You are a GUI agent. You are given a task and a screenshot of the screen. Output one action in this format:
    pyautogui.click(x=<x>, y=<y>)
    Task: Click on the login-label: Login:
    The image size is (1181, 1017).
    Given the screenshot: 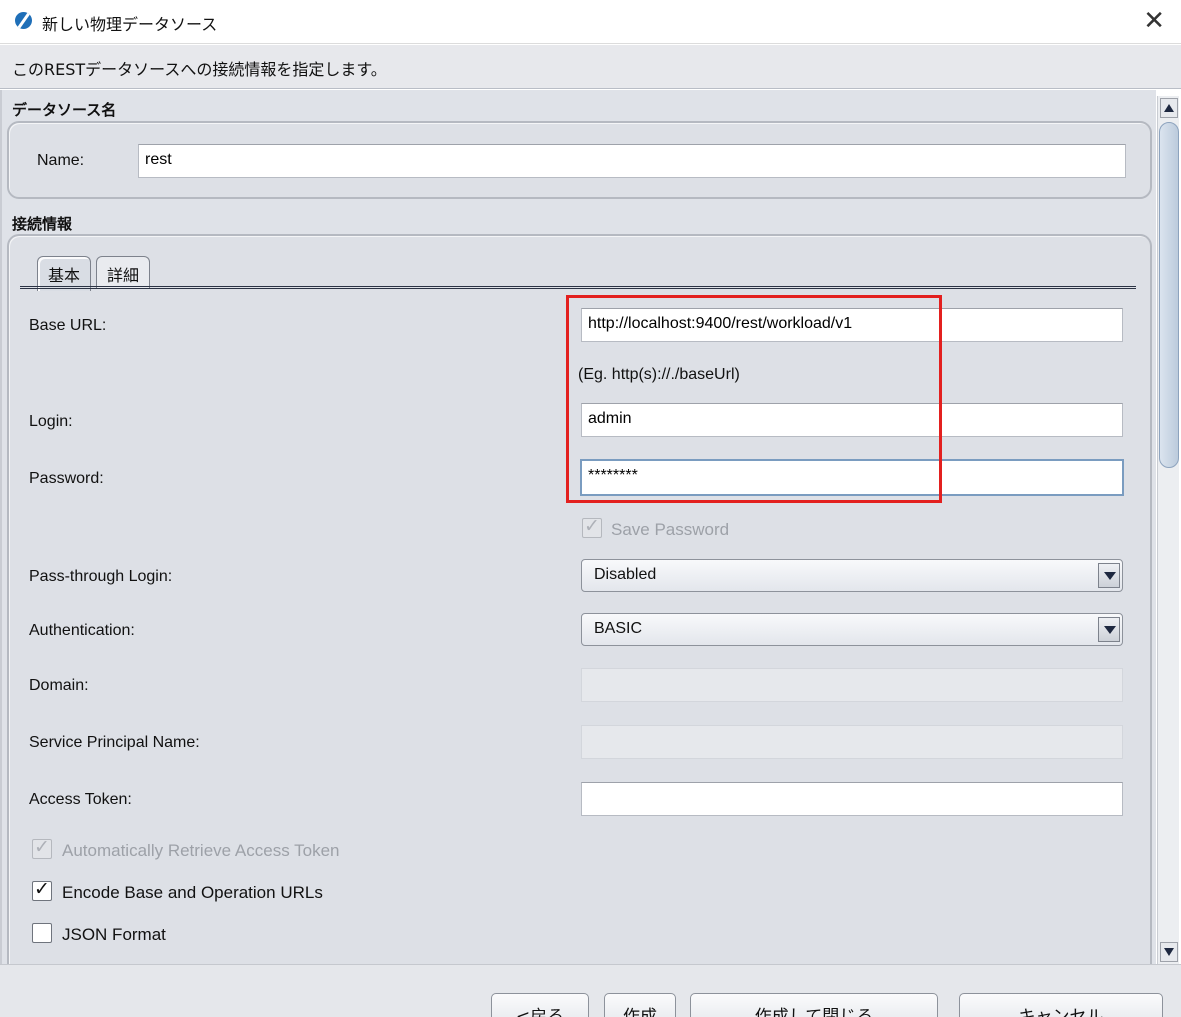 What is the action you would take?
    pyautogui.click(x=51, y=421)
    